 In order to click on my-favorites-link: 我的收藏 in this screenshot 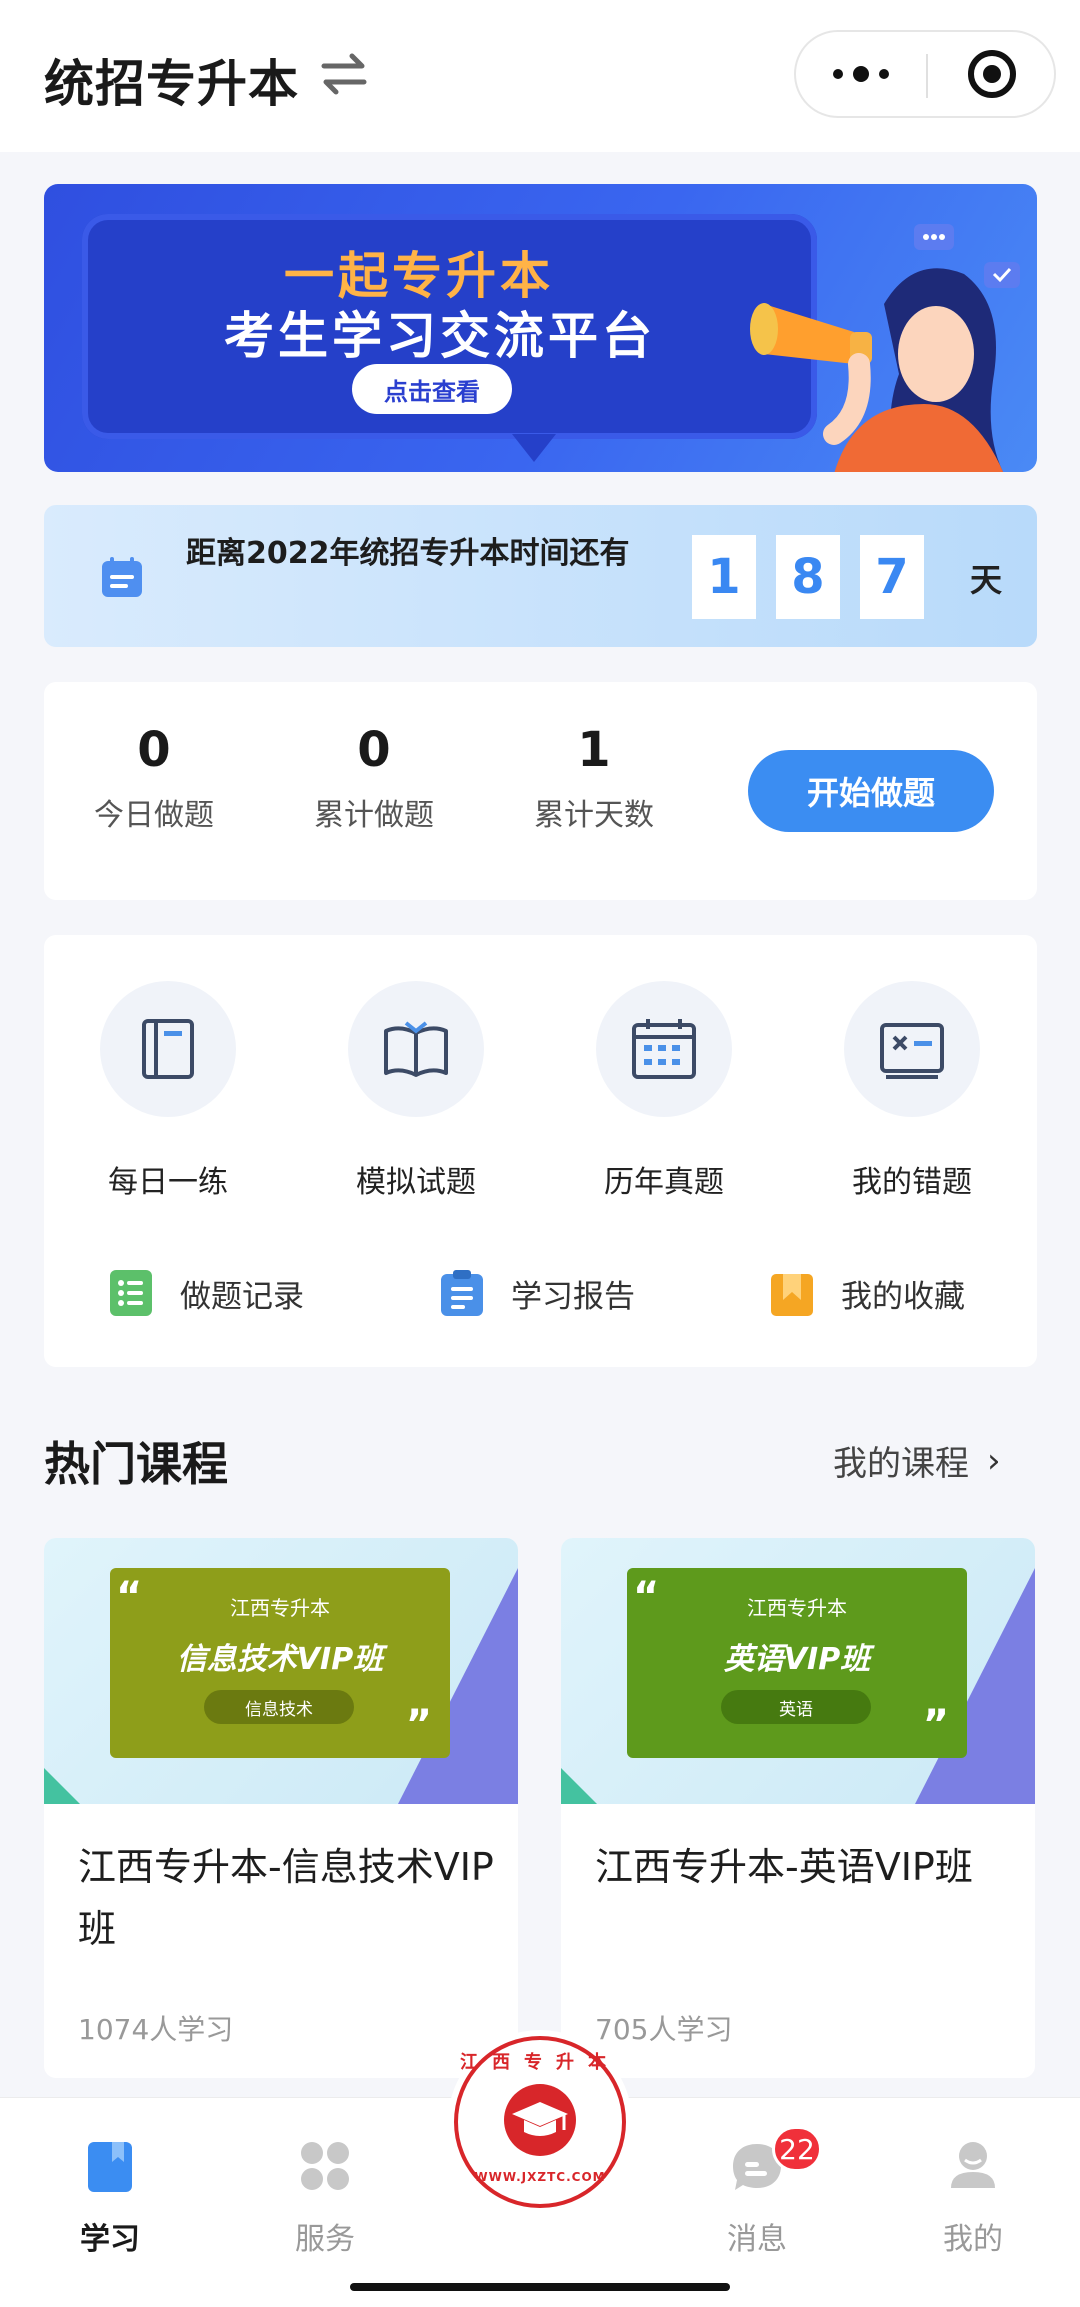, I will do `click(868, 1293)`.